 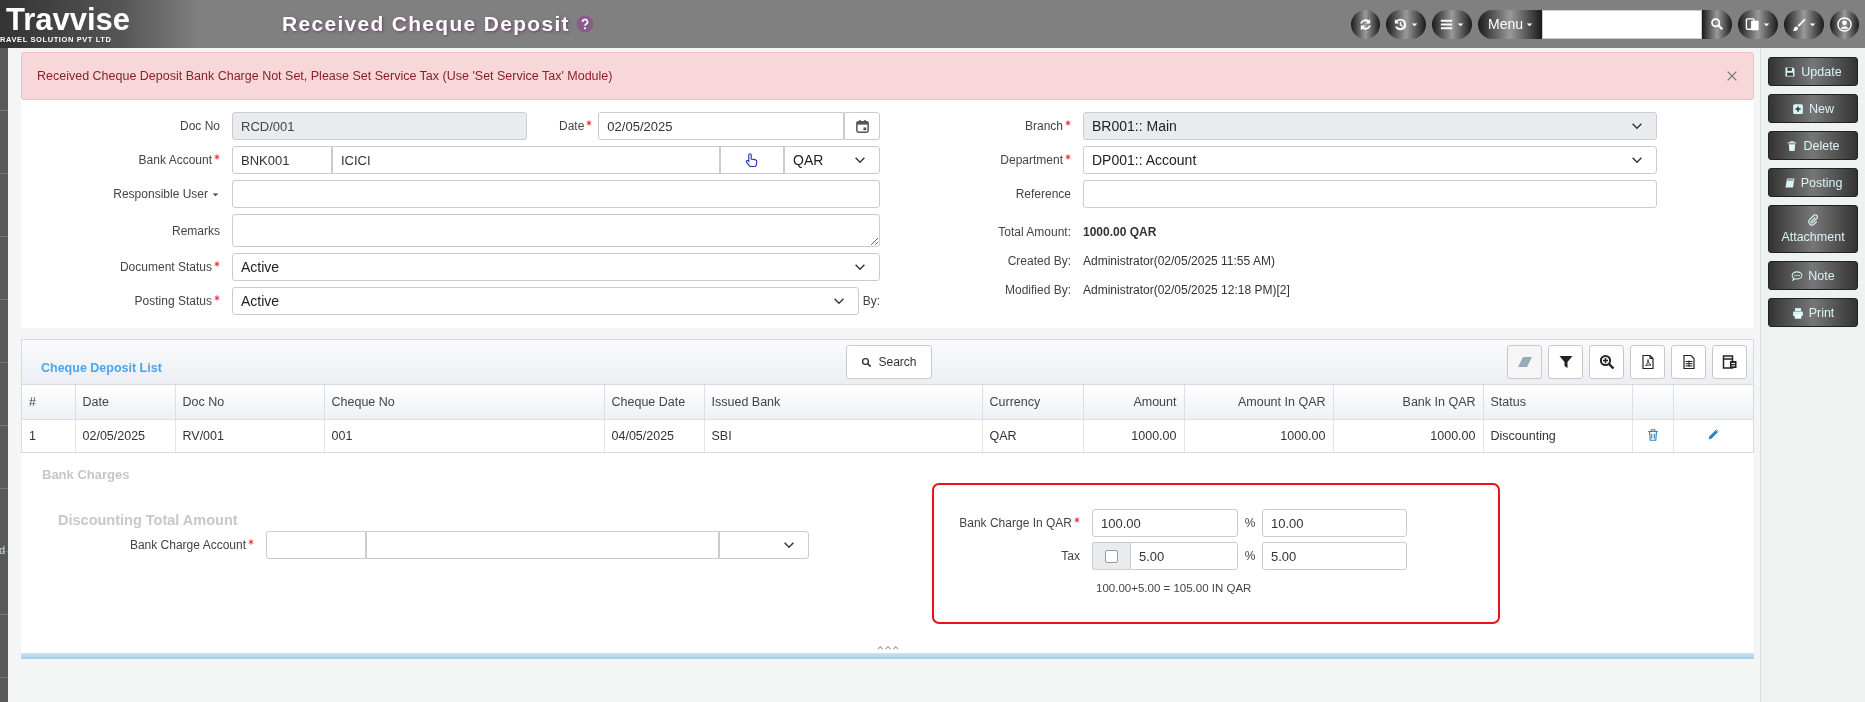 What do you see at coordinates (86, 474) in the screenshot?
I see `section-title: Bank Charges` at bounding box center [86, 474].